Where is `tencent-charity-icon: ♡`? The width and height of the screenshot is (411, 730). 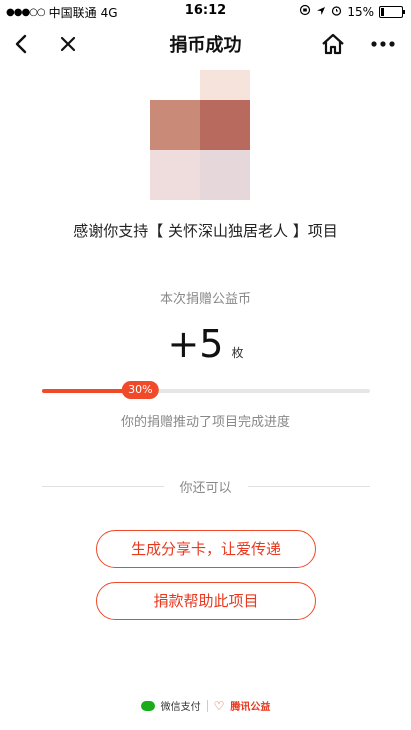
tencent-charity-icon: ♡ is located at coordinates (219, 705).